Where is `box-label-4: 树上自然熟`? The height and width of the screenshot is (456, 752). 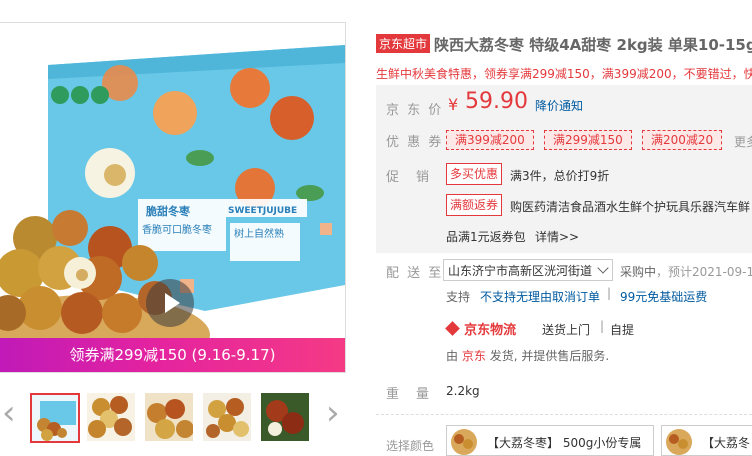
box-label-4: 树上自然熟 is located at coordinates (259, 233).